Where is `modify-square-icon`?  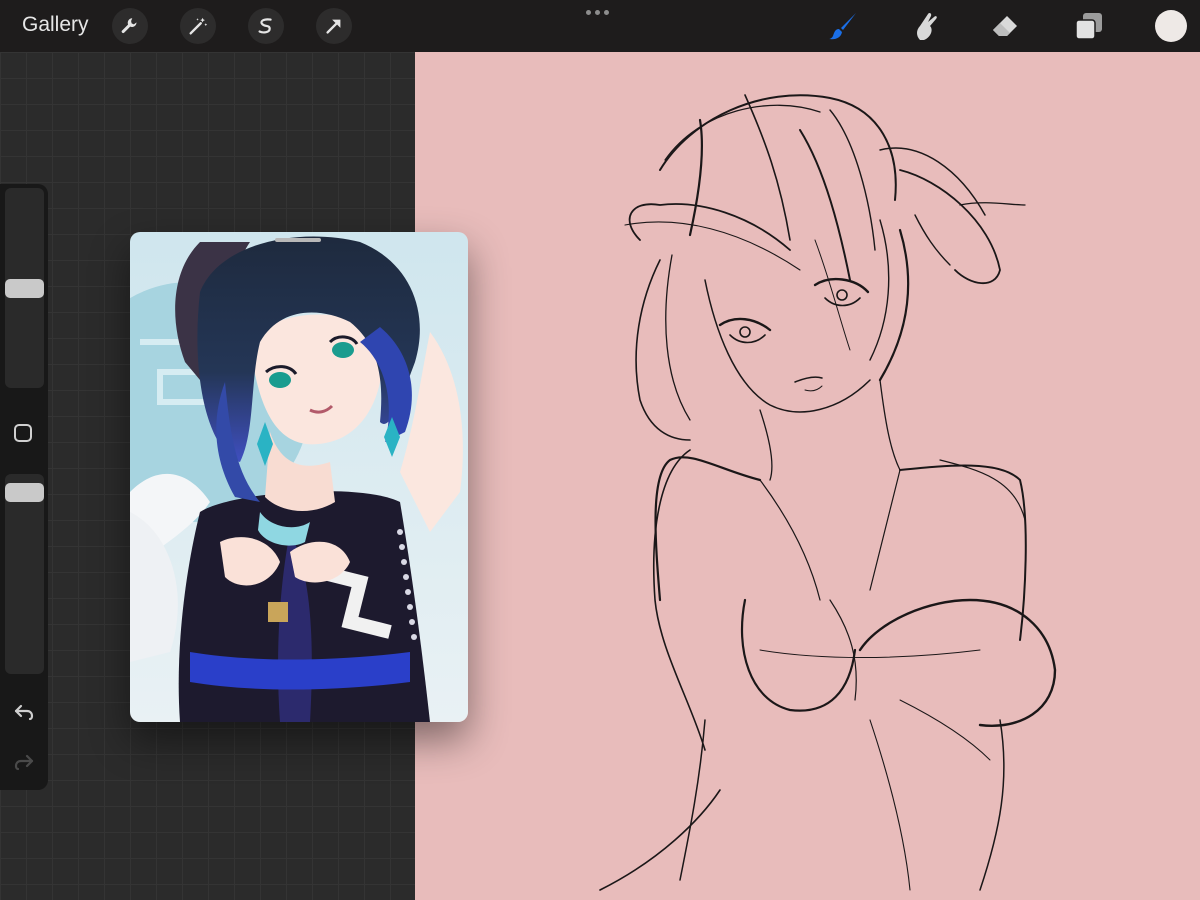 modify-square-icon is located at coordinates (23, 433).